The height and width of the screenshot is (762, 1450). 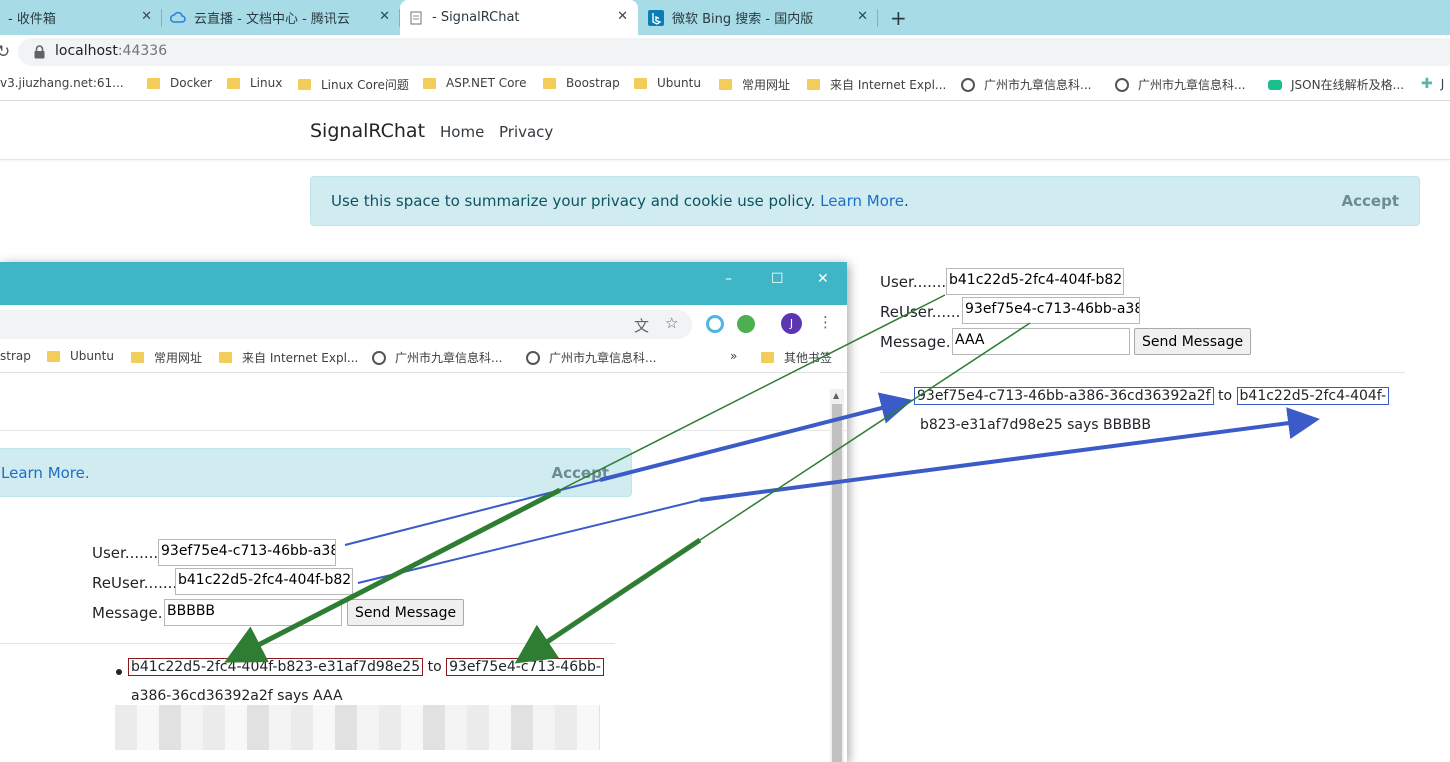 I want to click on receiver-id: 93ef75e4-c713-46bb-, so click(x=525, y=667).